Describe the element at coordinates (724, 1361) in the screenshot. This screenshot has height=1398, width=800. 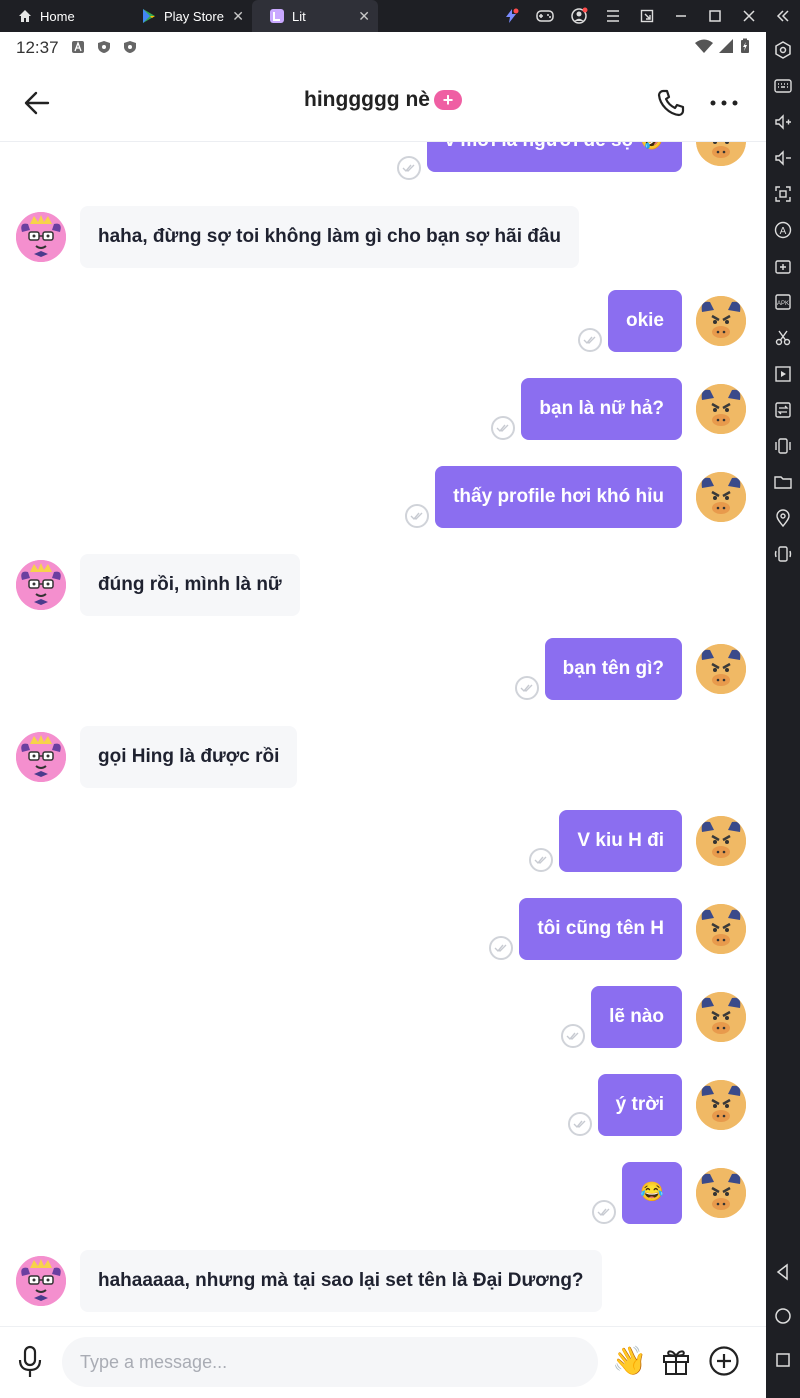
I see `add-attachment-icon` at that location.